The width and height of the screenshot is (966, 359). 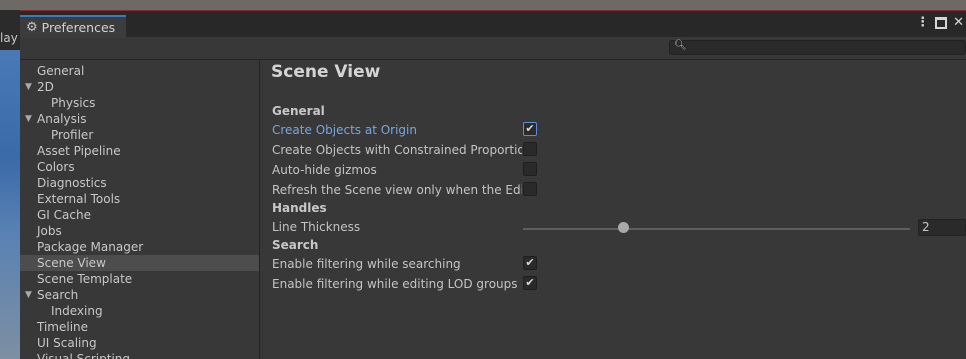 What do you see at coordinates (64, 215) in the screenshot?
I see `sidebar-item-label: GI Cache` at bounding box center [64, 215].